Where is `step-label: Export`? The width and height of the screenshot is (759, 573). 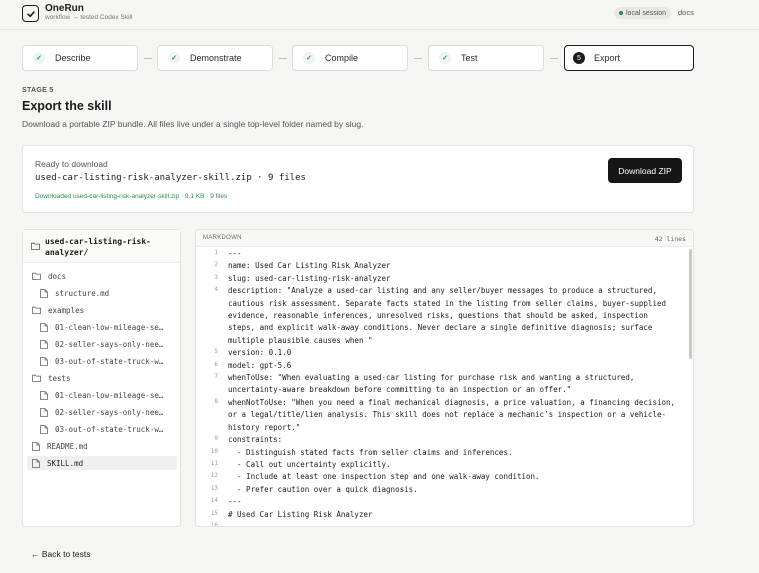 step-label: Export is located at coordinates (607, 58).